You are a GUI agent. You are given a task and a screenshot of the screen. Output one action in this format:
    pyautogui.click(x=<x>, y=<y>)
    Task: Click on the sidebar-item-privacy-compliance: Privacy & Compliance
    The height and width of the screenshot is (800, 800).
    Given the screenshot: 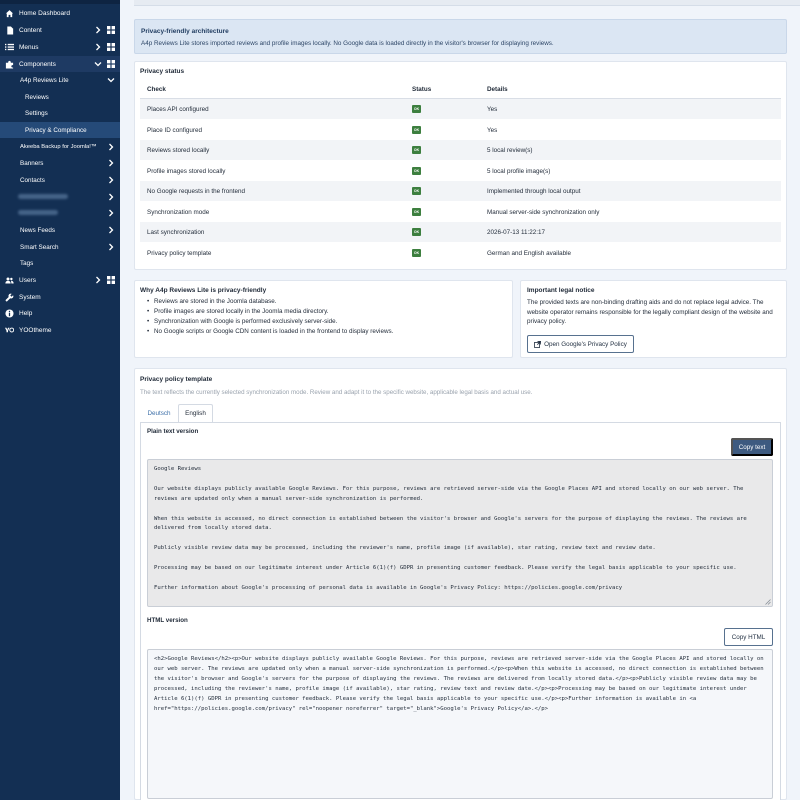 What is the action you would take?
    pyautogui.click(x=60, y=130)
    